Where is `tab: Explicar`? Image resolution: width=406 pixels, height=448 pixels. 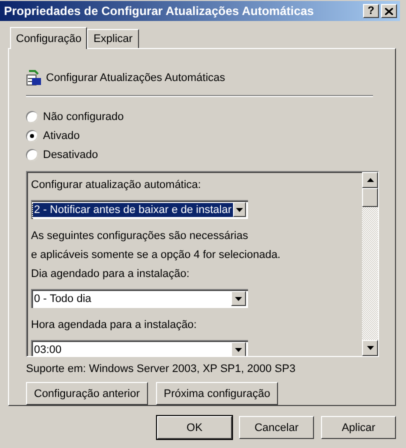
tab: Explicar is located at coordinates (113, 38).